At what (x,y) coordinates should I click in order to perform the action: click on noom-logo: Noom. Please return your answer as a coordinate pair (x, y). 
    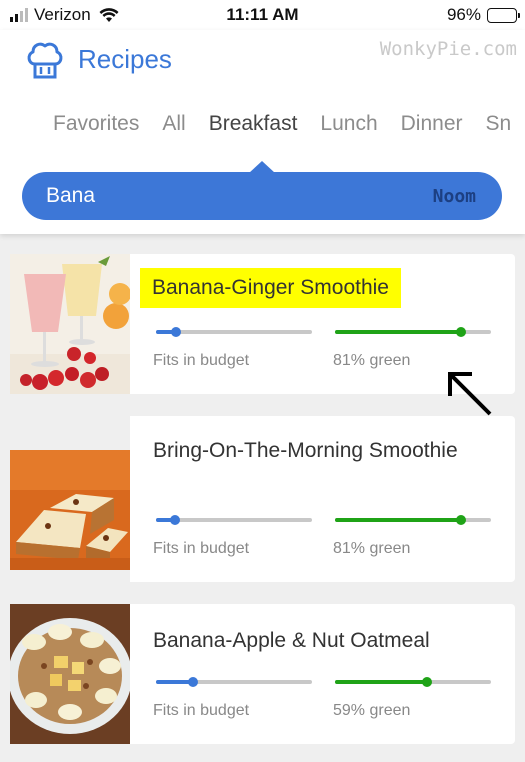
    Looking at the image, I should click on (454, 196).